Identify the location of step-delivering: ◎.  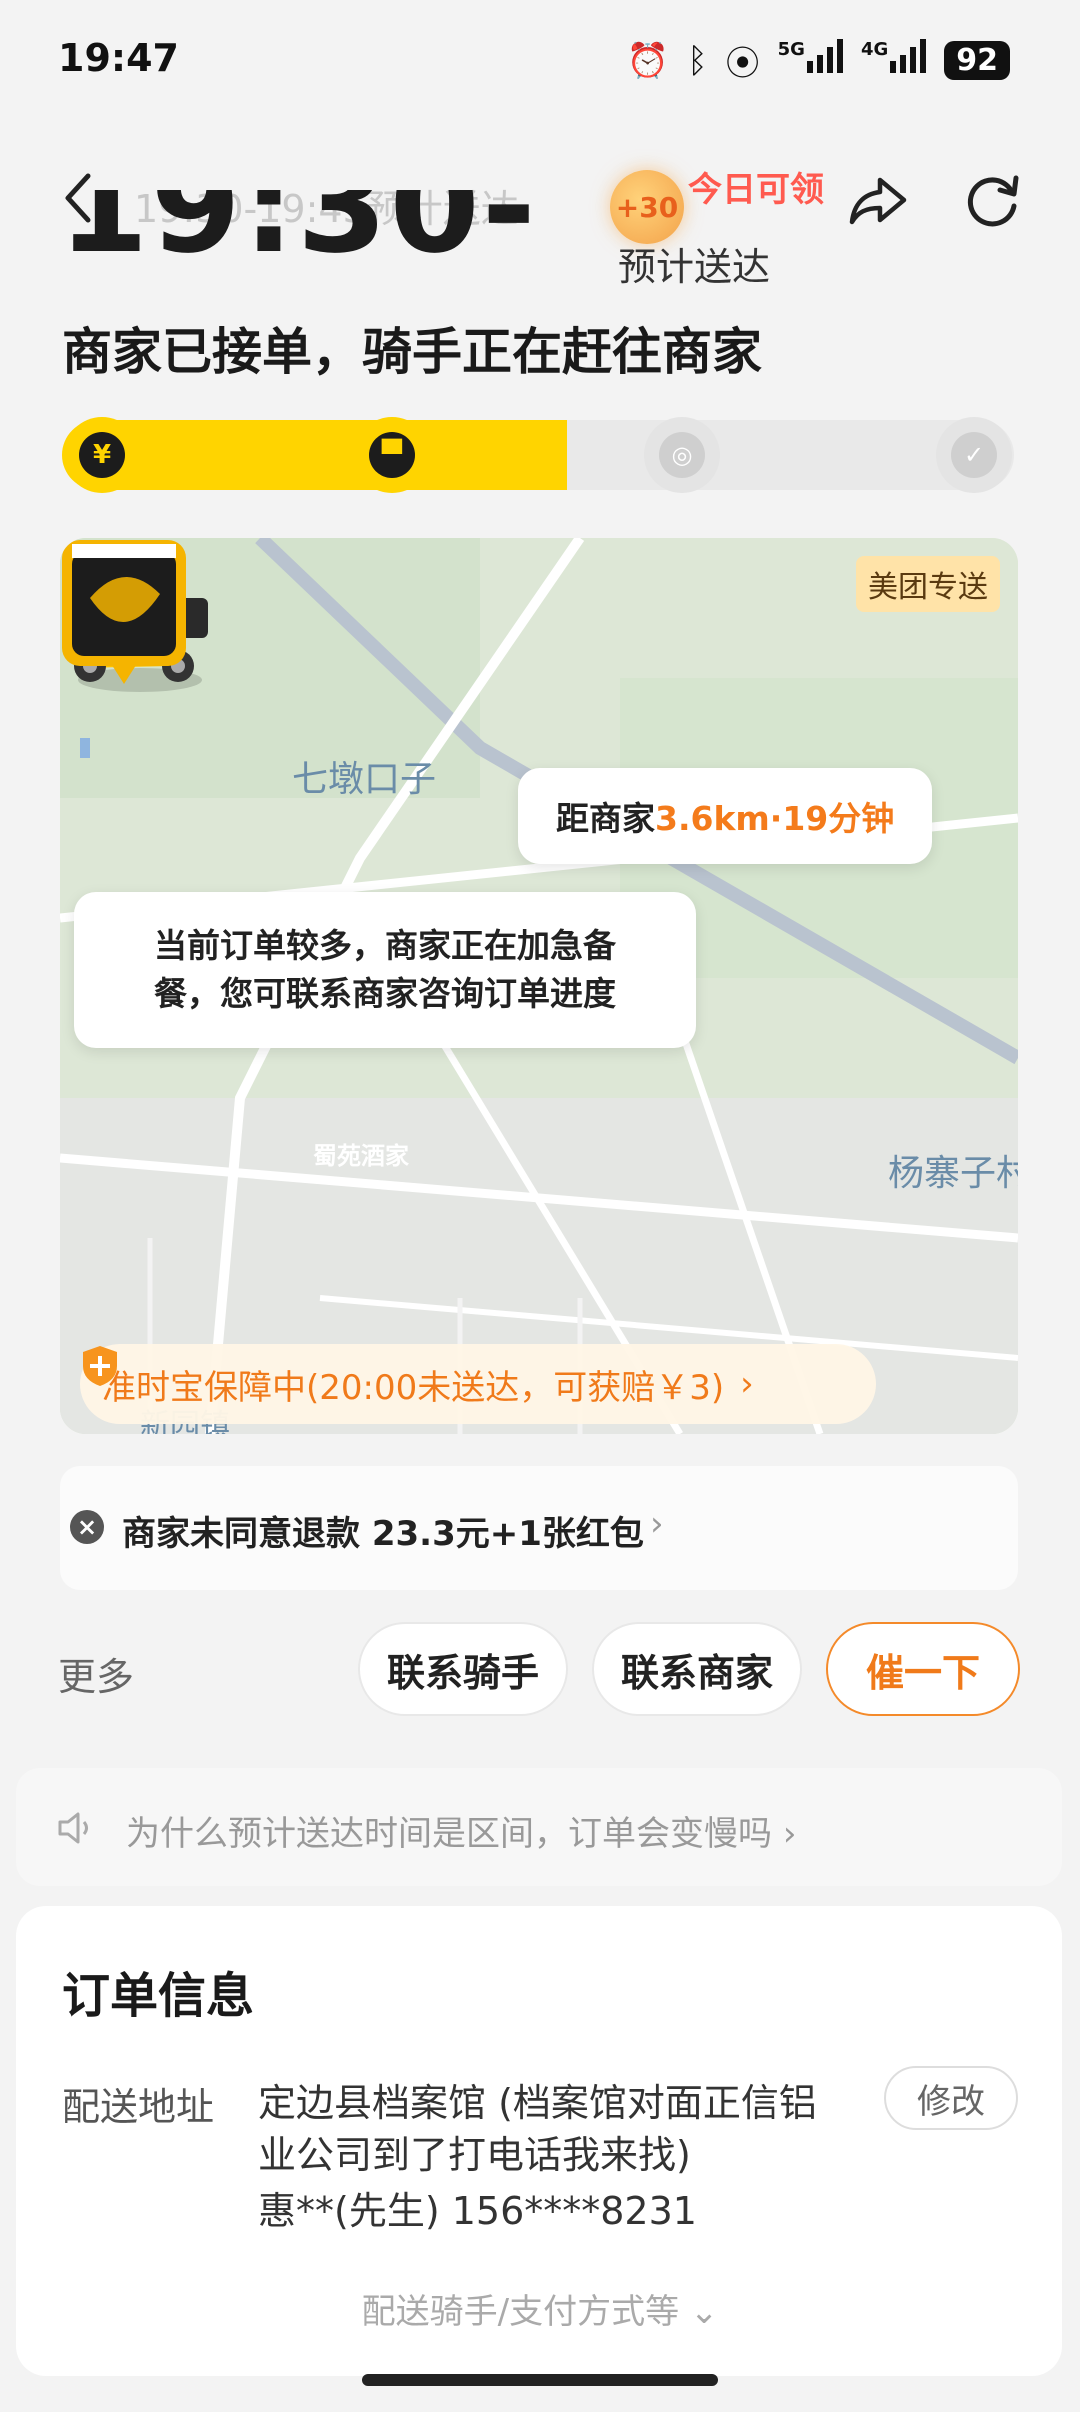
(682, 455).